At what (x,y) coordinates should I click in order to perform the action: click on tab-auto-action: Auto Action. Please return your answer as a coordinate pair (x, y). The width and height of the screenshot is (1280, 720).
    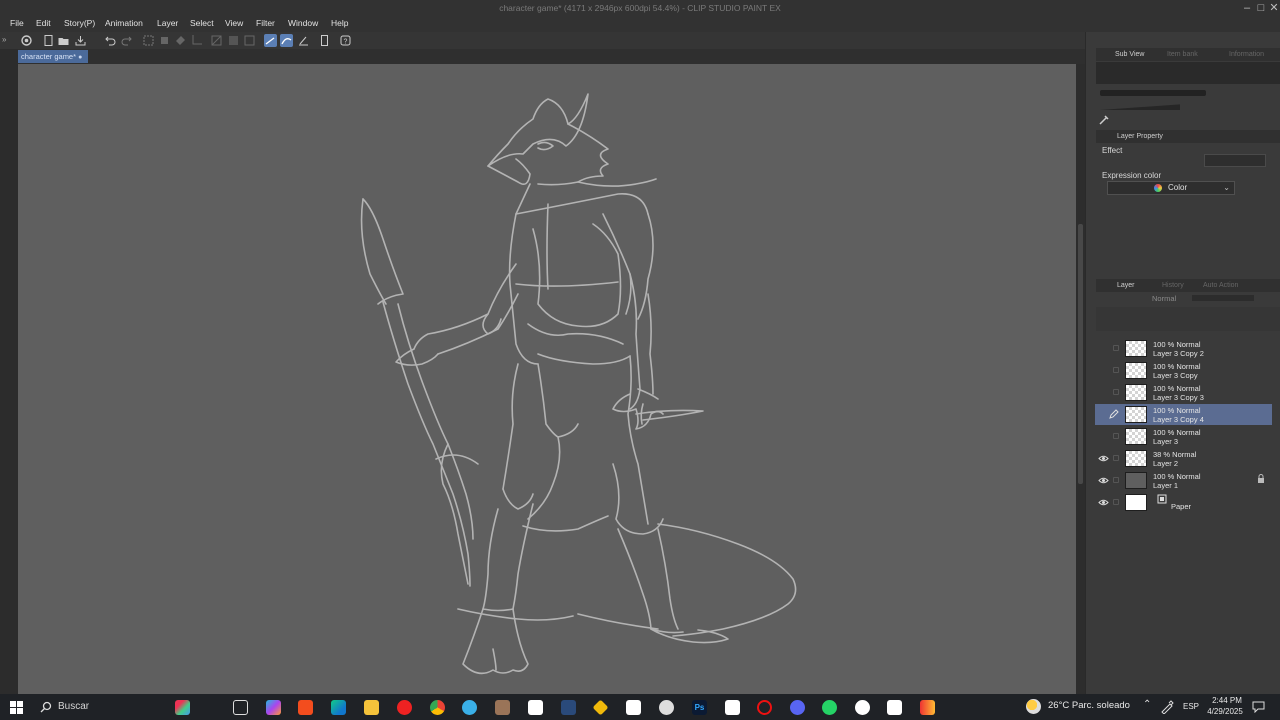
    Looking at the image, I should click on (1220, 285).